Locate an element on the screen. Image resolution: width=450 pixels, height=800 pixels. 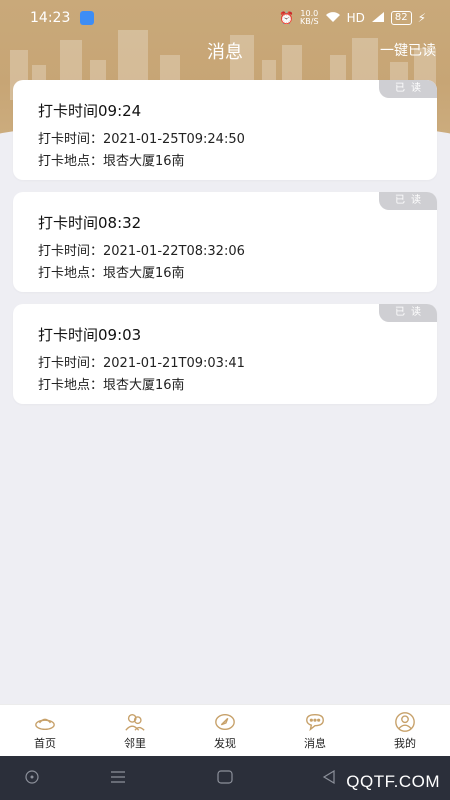
tab-label-neighbors: 邻里 is located at coordinates (135, 743).